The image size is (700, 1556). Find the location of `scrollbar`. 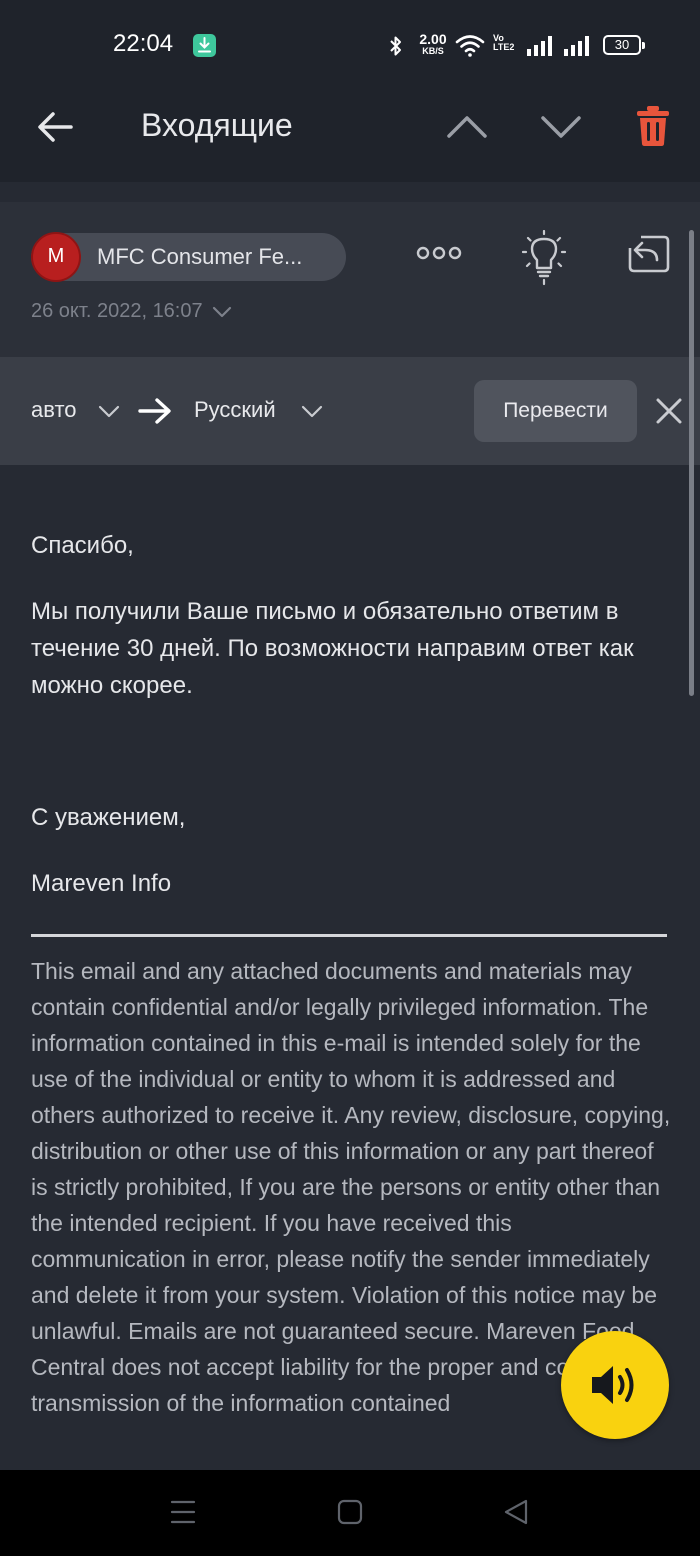

scrollbar is located at coordinates (691, 463).